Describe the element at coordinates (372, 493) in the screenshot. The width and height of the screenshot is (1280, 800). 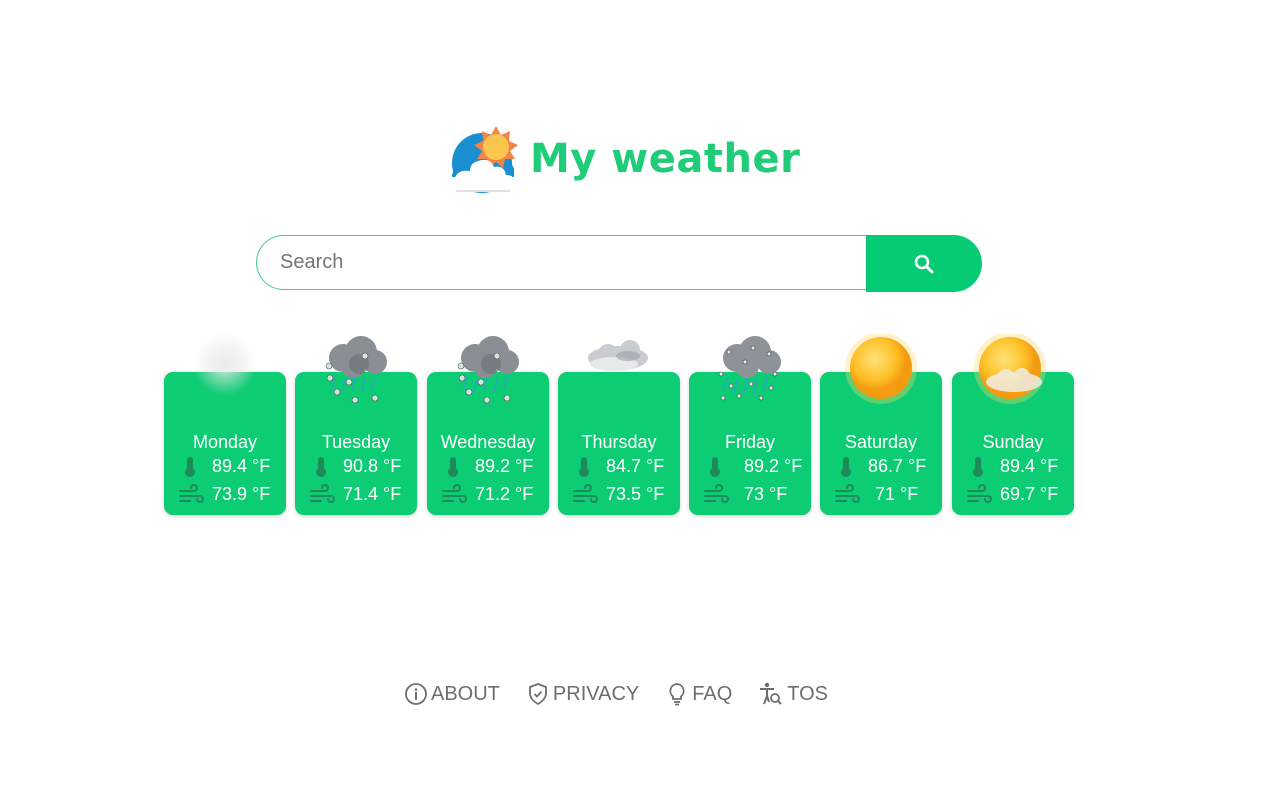
I see `wind-value: 71.4 °F` at that location.